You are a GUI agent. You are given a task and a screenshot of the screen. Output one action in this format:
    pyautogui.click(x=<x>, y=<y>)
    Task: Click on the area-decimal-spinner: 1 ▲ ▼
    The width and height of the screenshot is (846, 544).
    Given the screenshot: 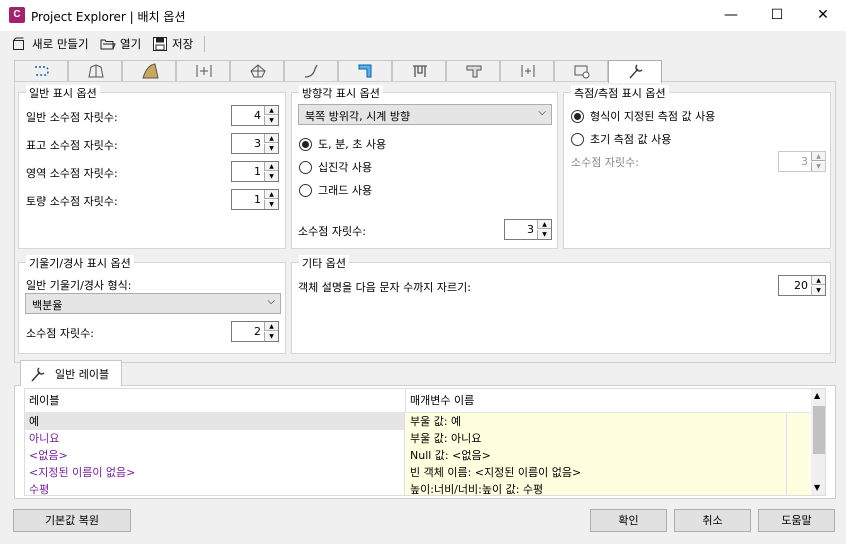 What is the action you would take?
    pyautogui.click(x=255, y=171)
    